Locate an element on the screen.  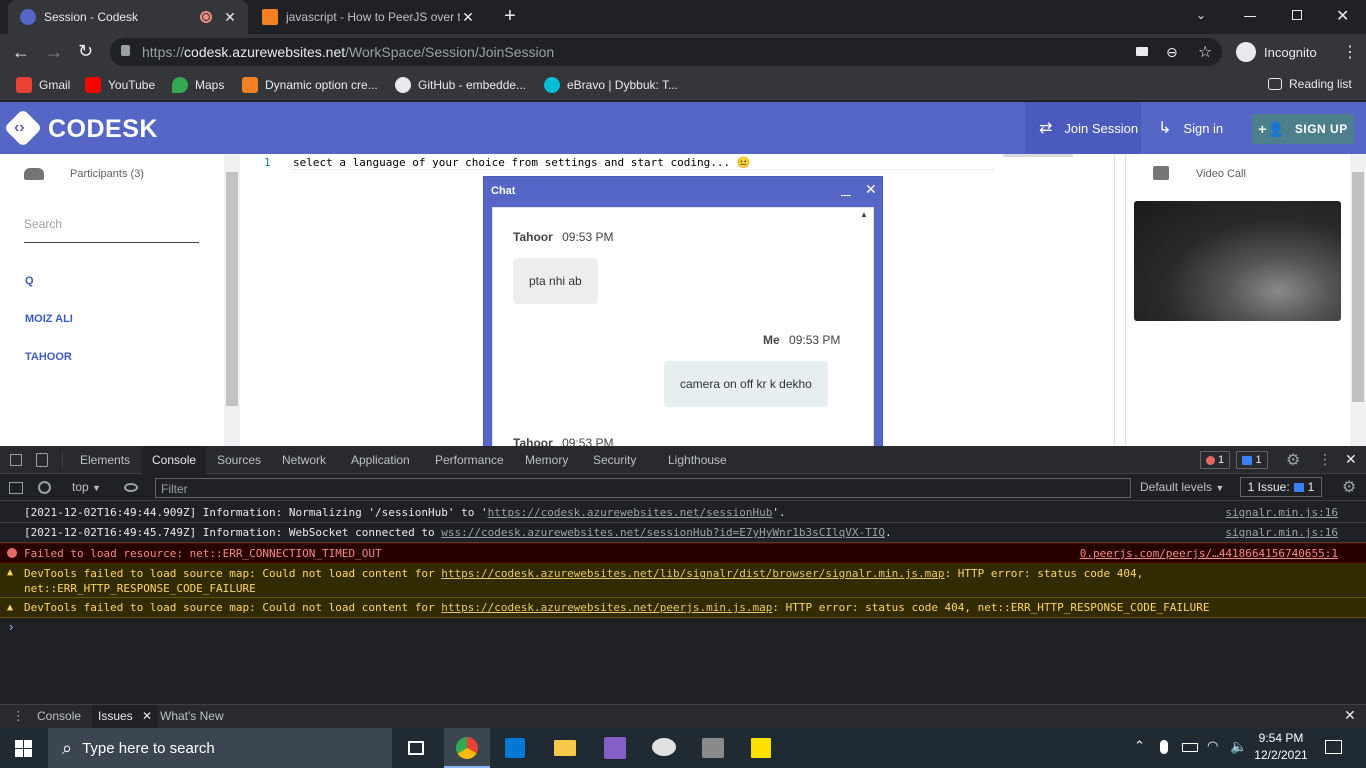
zoom-icon: ⊖ is located at coordinates (1172, 52).